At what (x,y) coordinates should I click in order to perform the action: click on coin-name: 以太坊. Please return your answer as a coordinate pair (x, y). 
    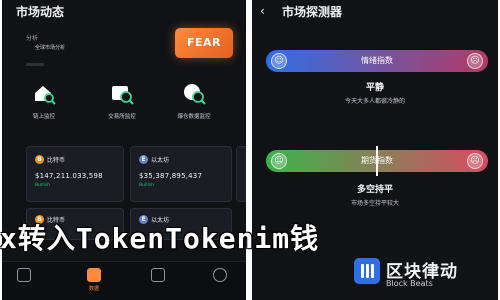
    Looking at the image, I should click on (160, 160).